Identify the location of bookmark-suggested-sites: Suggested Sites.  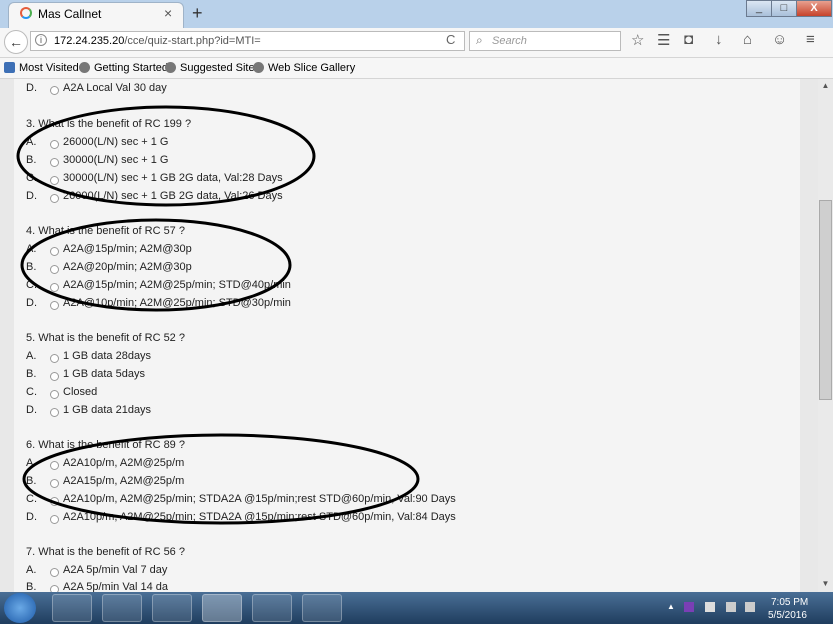
(220, 68).